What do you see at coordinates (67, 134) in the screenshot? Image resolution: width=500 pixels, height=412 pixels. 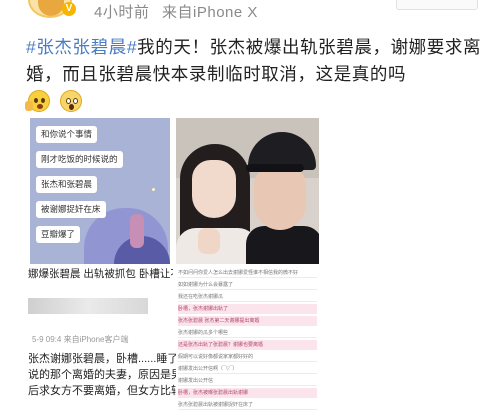 I see `chat-bubble: 和你说个事情` at bounding box center [67, 134].